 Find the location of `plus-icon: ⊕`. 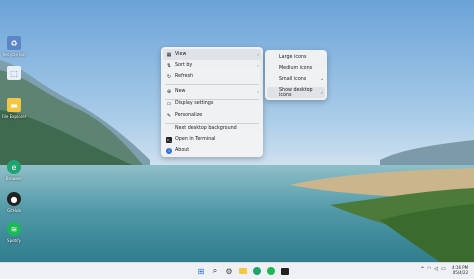

plus-icon: ⊕ is located at coordinates (169, 91).